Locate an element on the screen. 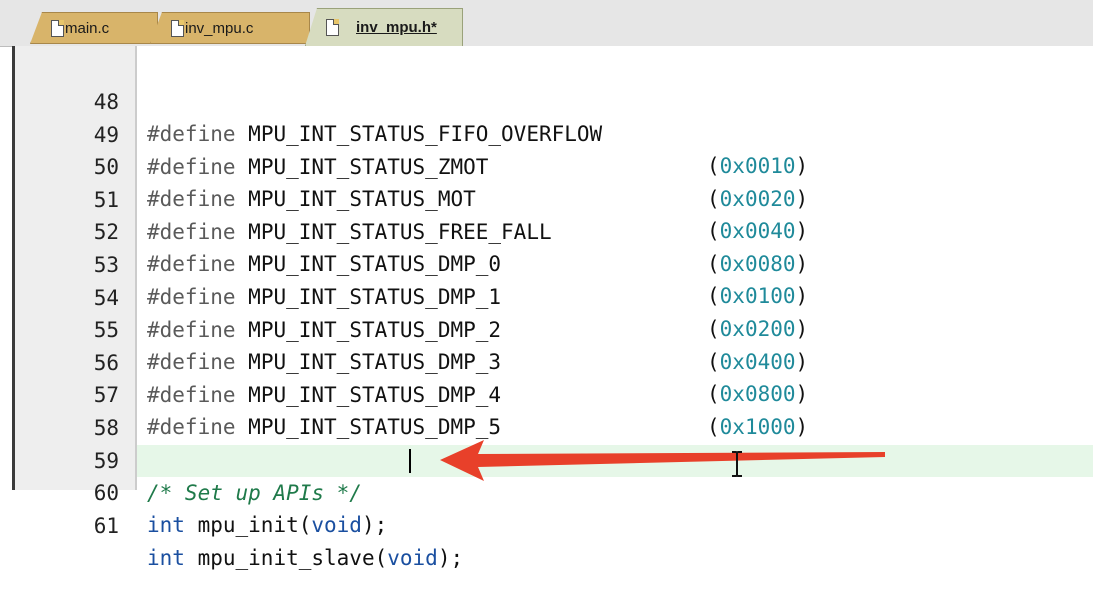  code-text: int mpu_init(void); is located at coordinates (267, 525).